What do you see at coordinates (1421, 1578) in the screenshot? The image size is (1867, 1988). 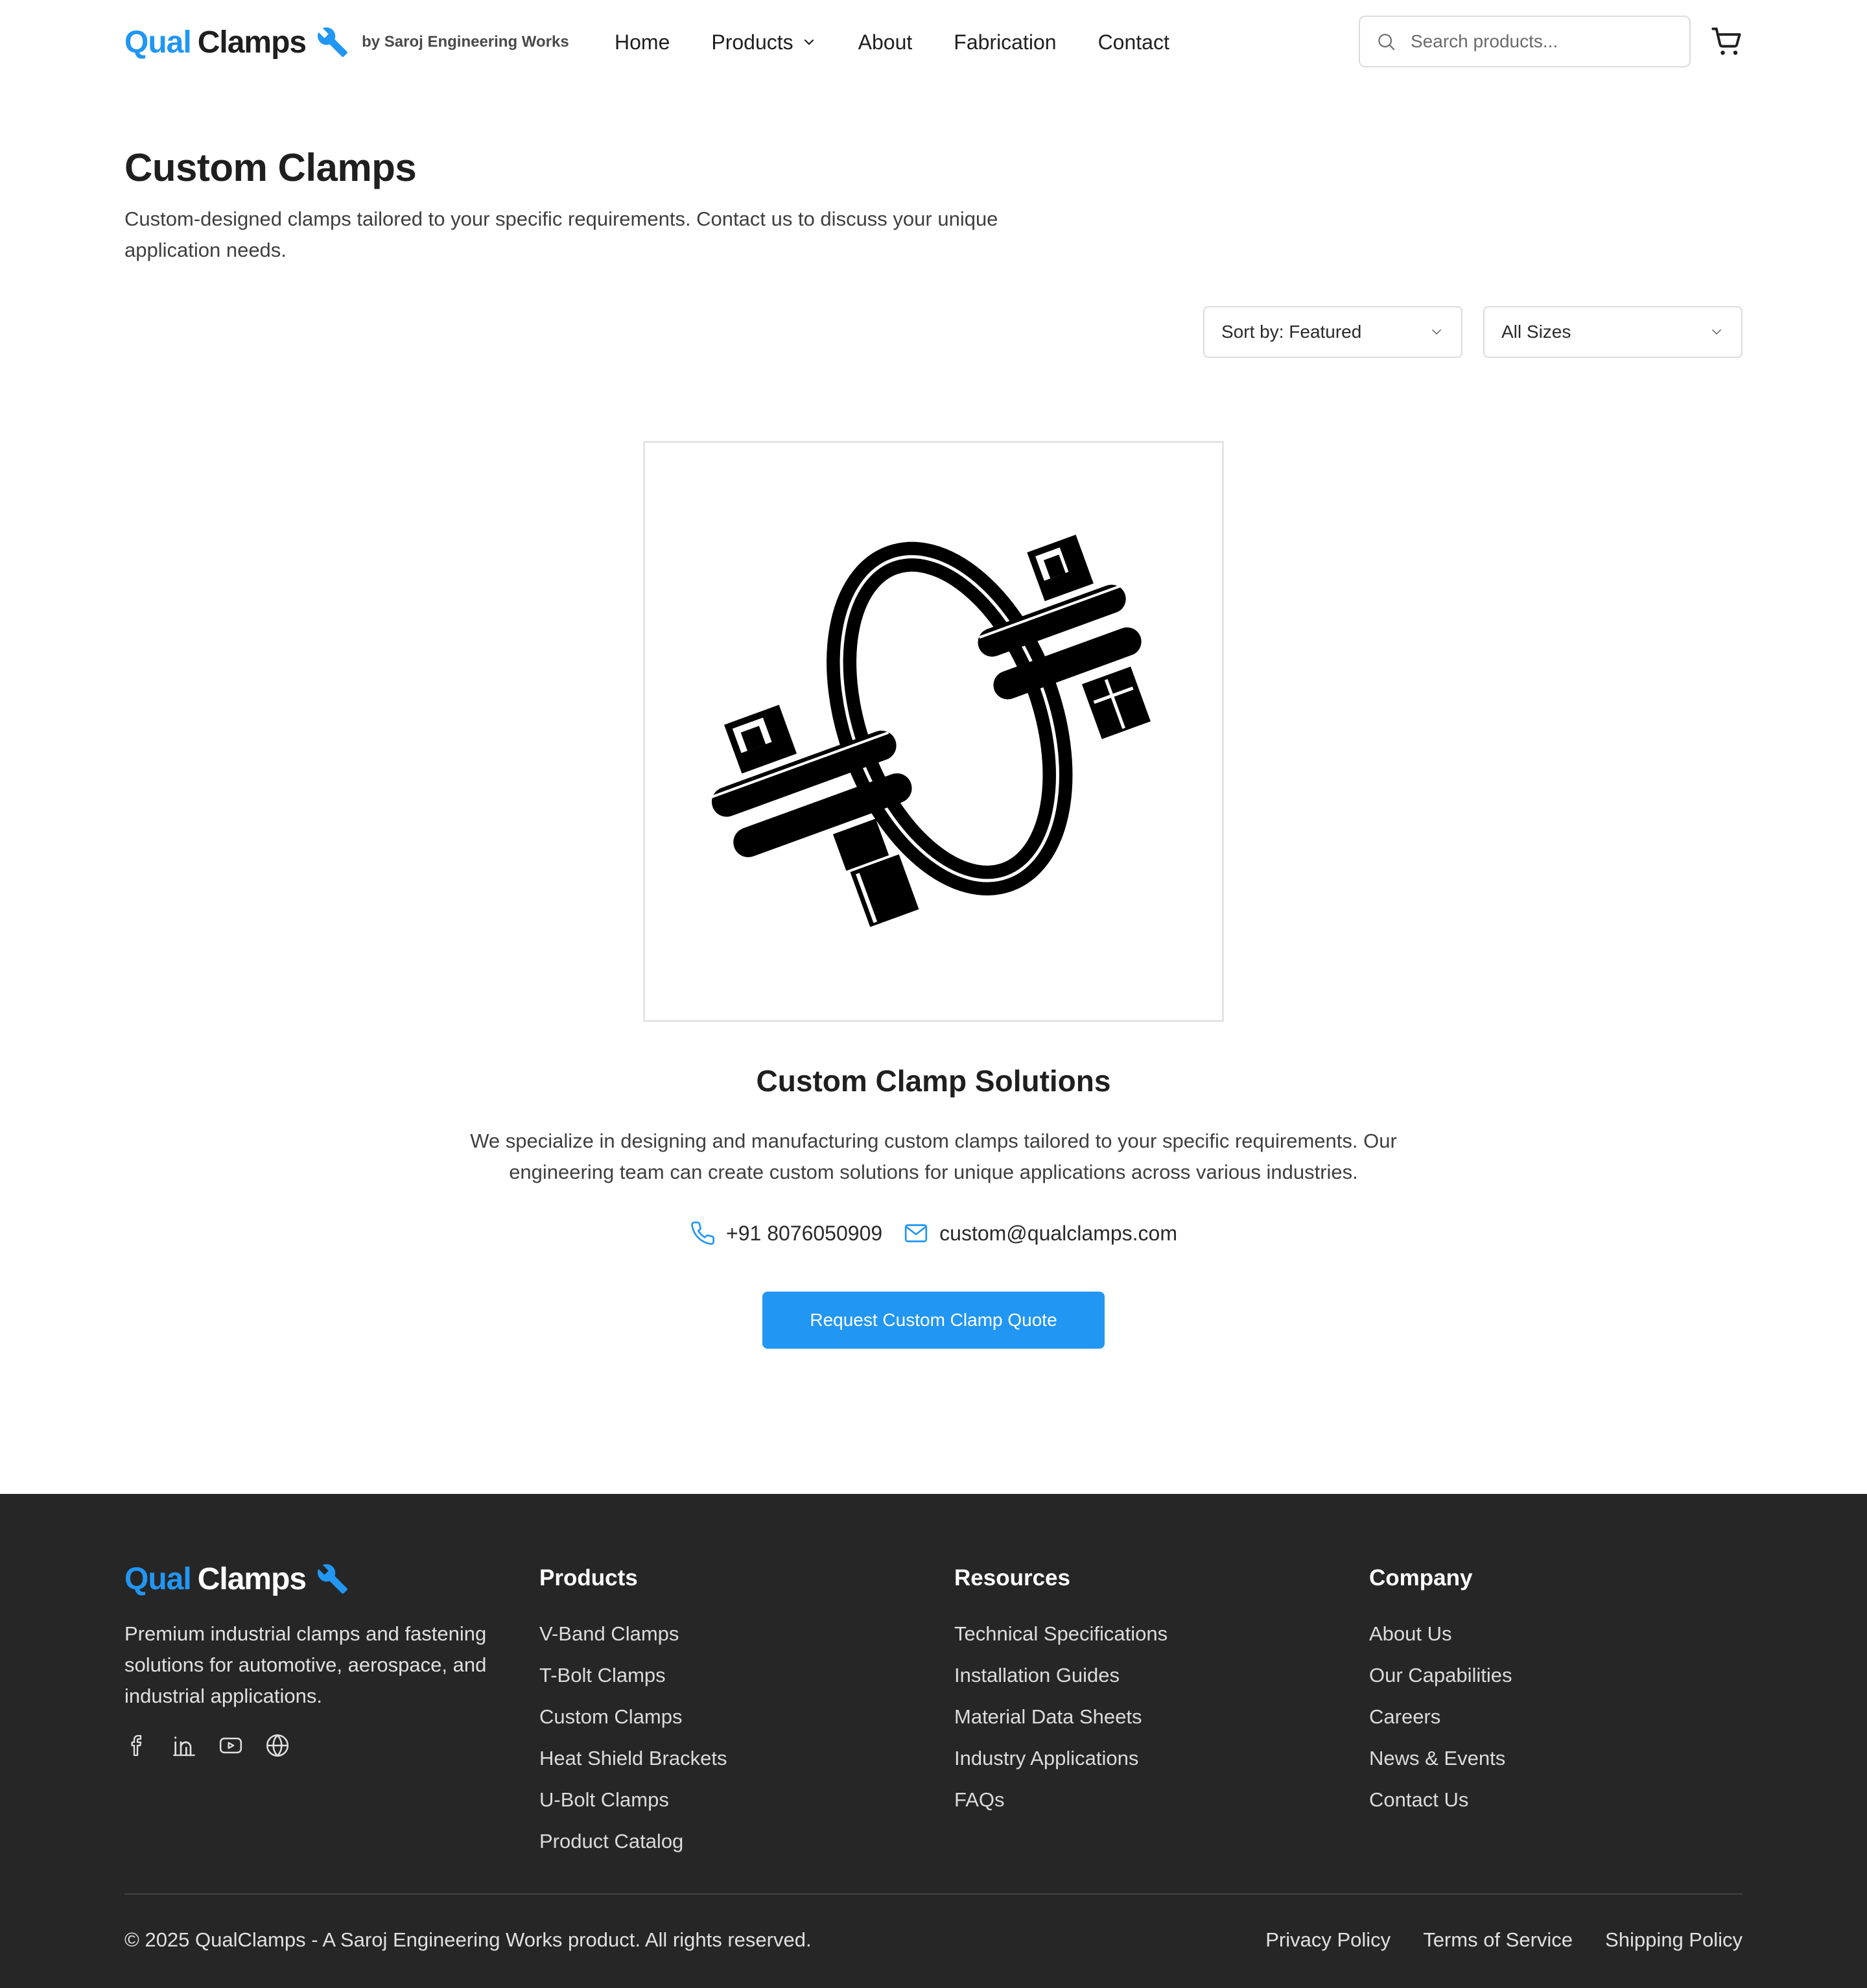 I see `footer-column-heading: Company` at bounding box center [1421, 1578].